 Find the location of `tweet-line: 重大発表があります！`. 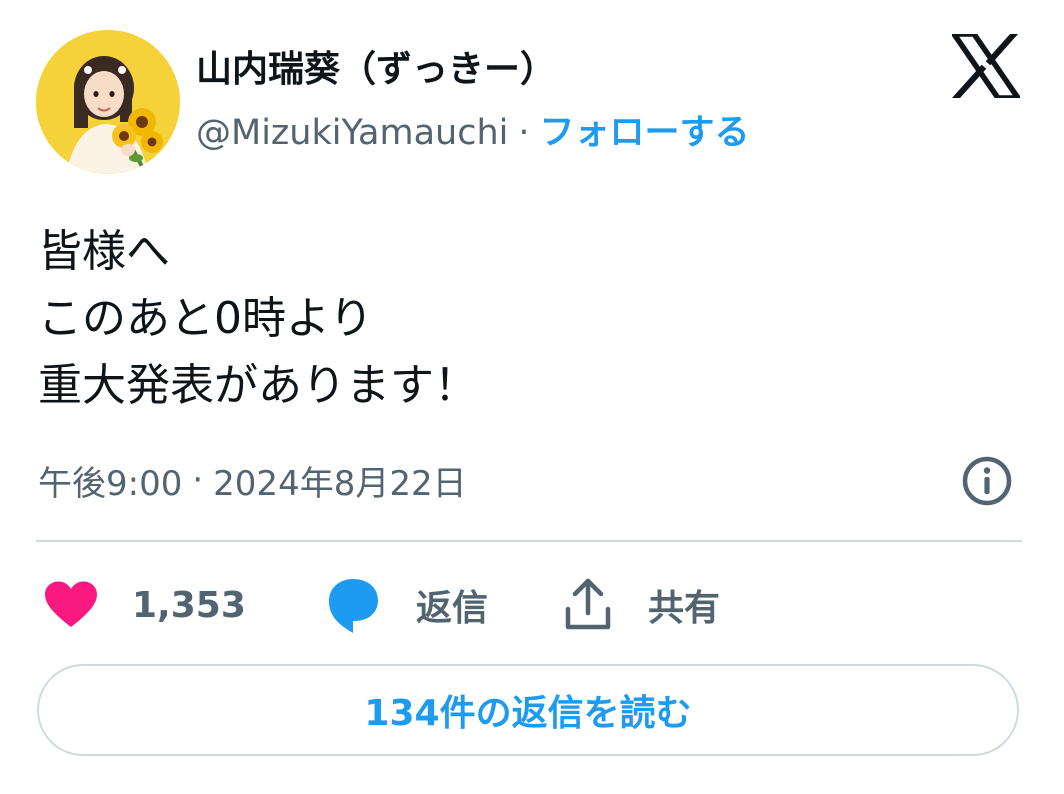

tweet-line: 重大発表があります！ is located at coordinates (258, 385).